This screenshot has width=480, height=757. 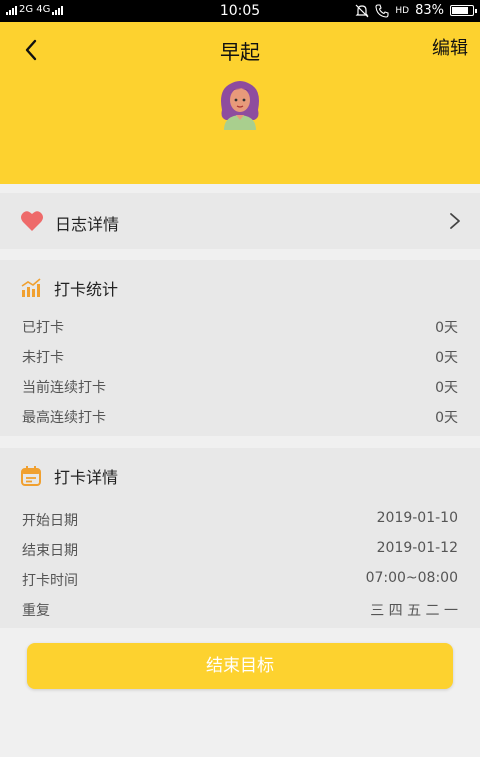 What do you see at coordinates (50, 521) in the screenshot?
I see `details-row-label: 开始日期` at bounding box center [50, 521].